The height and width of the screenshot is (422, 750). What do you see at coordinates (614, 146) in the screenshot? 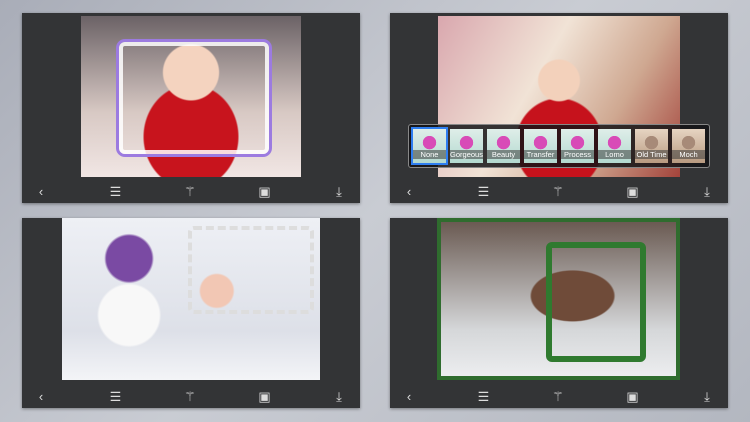
I see `filter-lomo: Lomo` at bounding box center [614, 146].